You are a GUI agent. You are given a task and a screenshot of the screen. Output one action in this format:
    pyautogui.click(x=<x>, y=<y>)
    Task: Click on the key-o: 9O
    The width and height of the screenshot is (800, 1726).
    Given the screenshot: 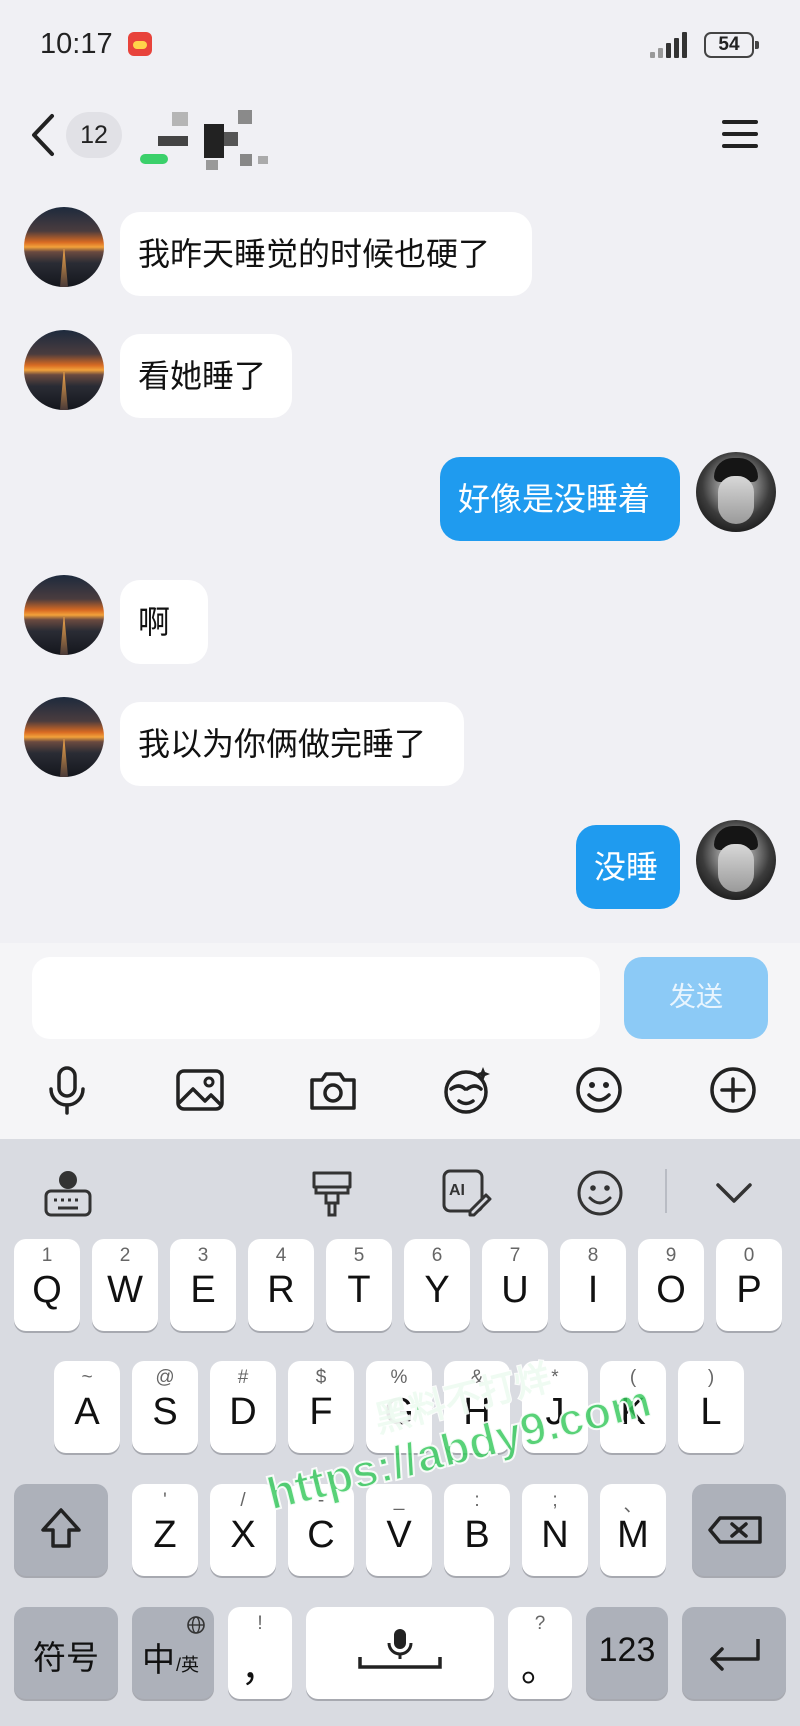 What is the action you would take?
    pyautogui.click(x=671, y=1285)
    